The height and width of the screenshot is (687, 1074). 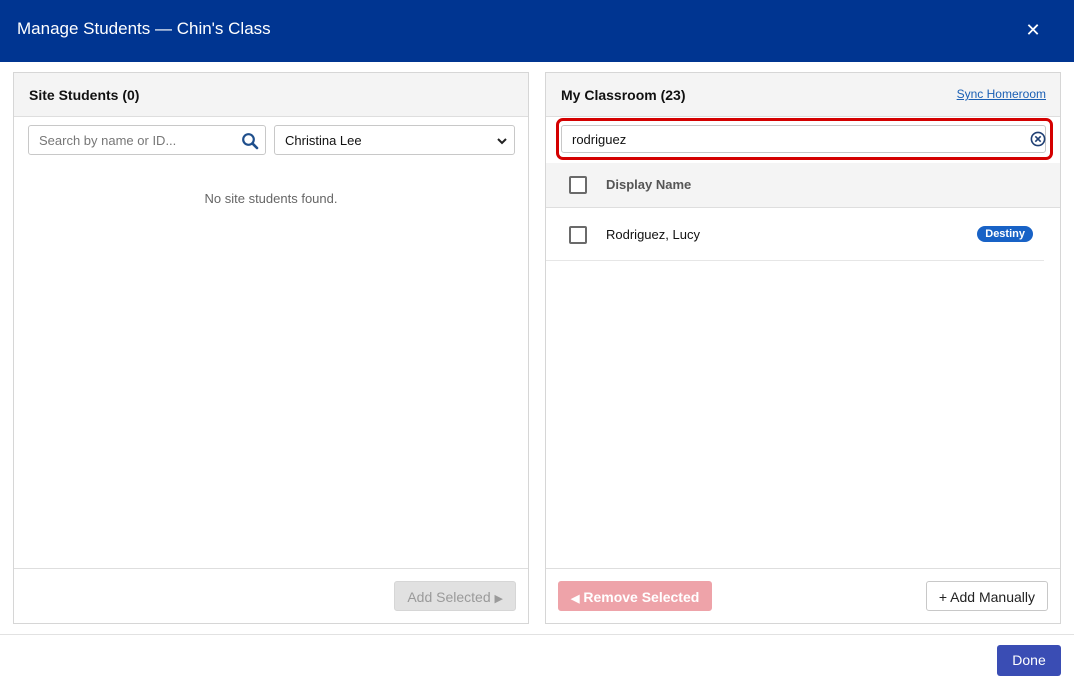 What do you see at coordinates (803, 95) in the screenshot?
I see `my-classroom-header: My Classroom (23) Sync Homeroom` at bounding box center [803, 95].